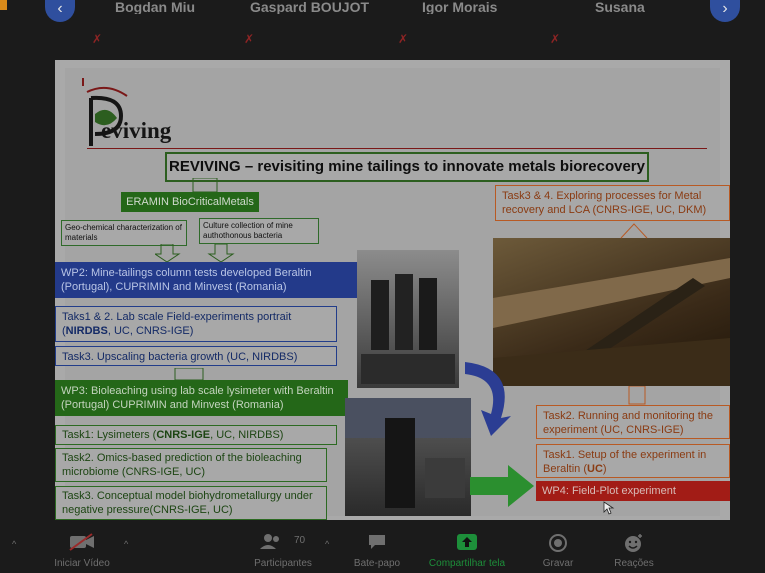 The image size is (765, 573). Describe the element at coordinates (467, 563) in the screenshot. I see `share-screen-label: Compartilhar tela` at that location.